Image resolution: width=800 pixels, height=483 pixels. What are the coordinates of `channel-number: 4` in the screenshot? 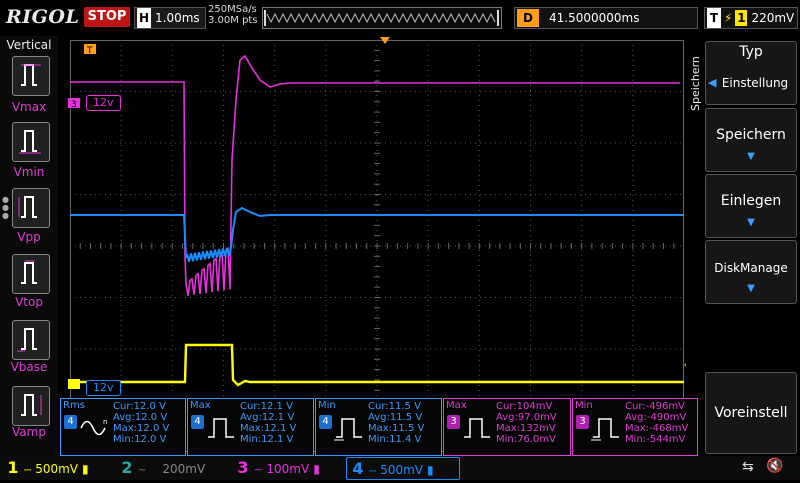 It's located at (358, 468).